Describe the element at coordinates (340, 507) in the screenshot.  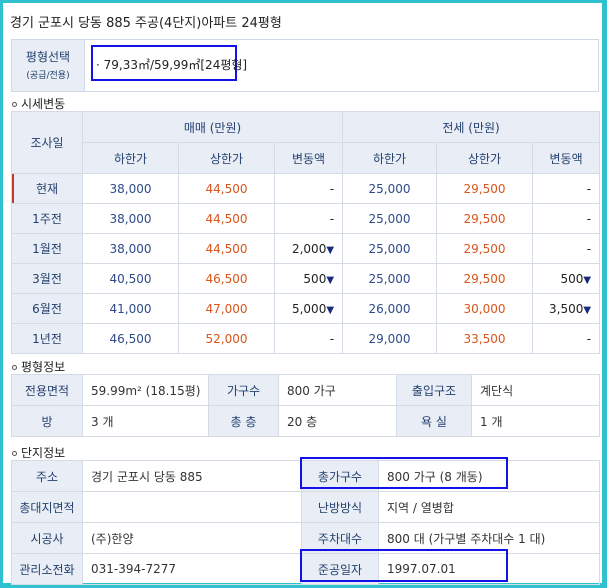
I see `heating-label: 난방방식` at that location.